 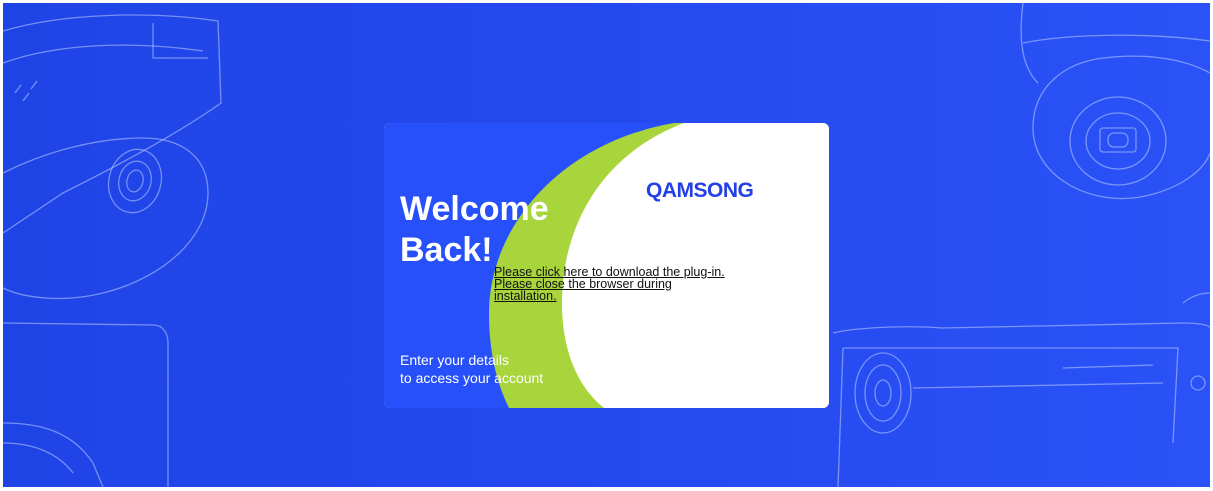 I want to click on brand-logo: QAMSONG, so click(x=700, y=190).